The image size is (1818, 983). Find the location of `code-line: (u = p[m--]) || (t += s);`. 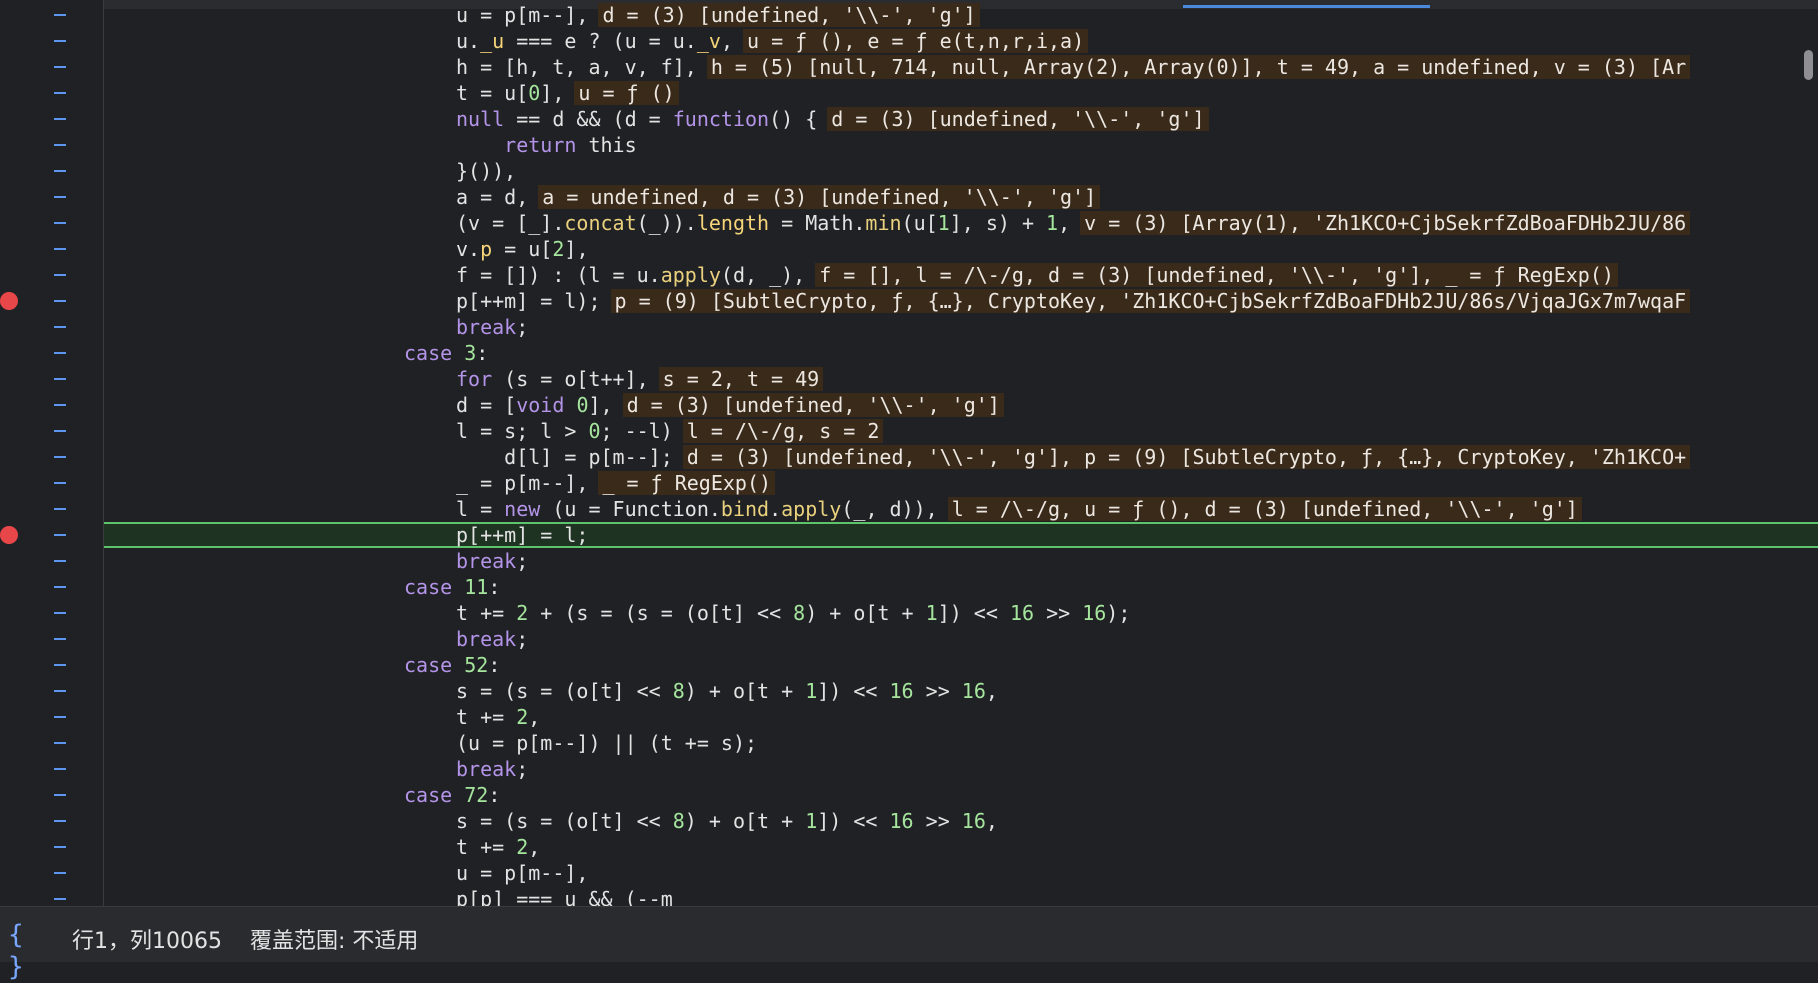

code-line: (u = p[m--]) || (t += s); is located at coordinates (961, 743).